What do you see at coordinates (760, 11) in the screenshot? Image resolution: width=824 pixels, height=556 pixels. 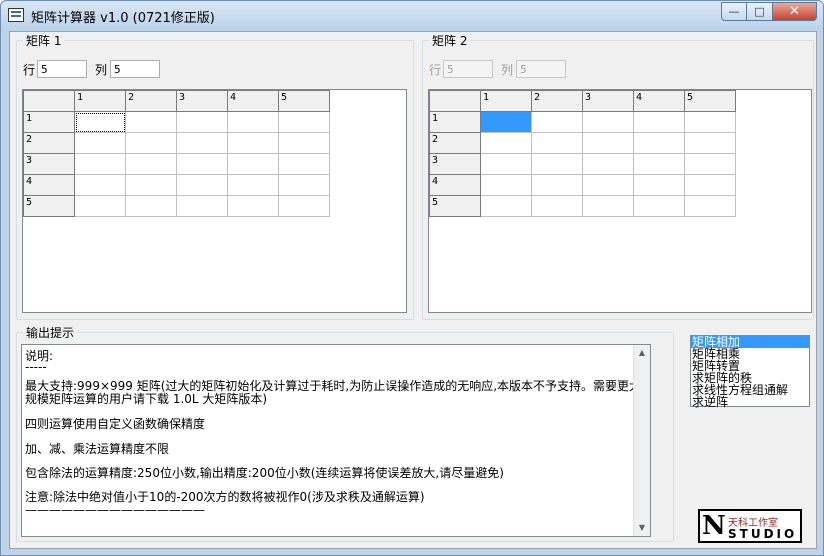 I see `maximize-button: □` at bounding box center [760, 11].